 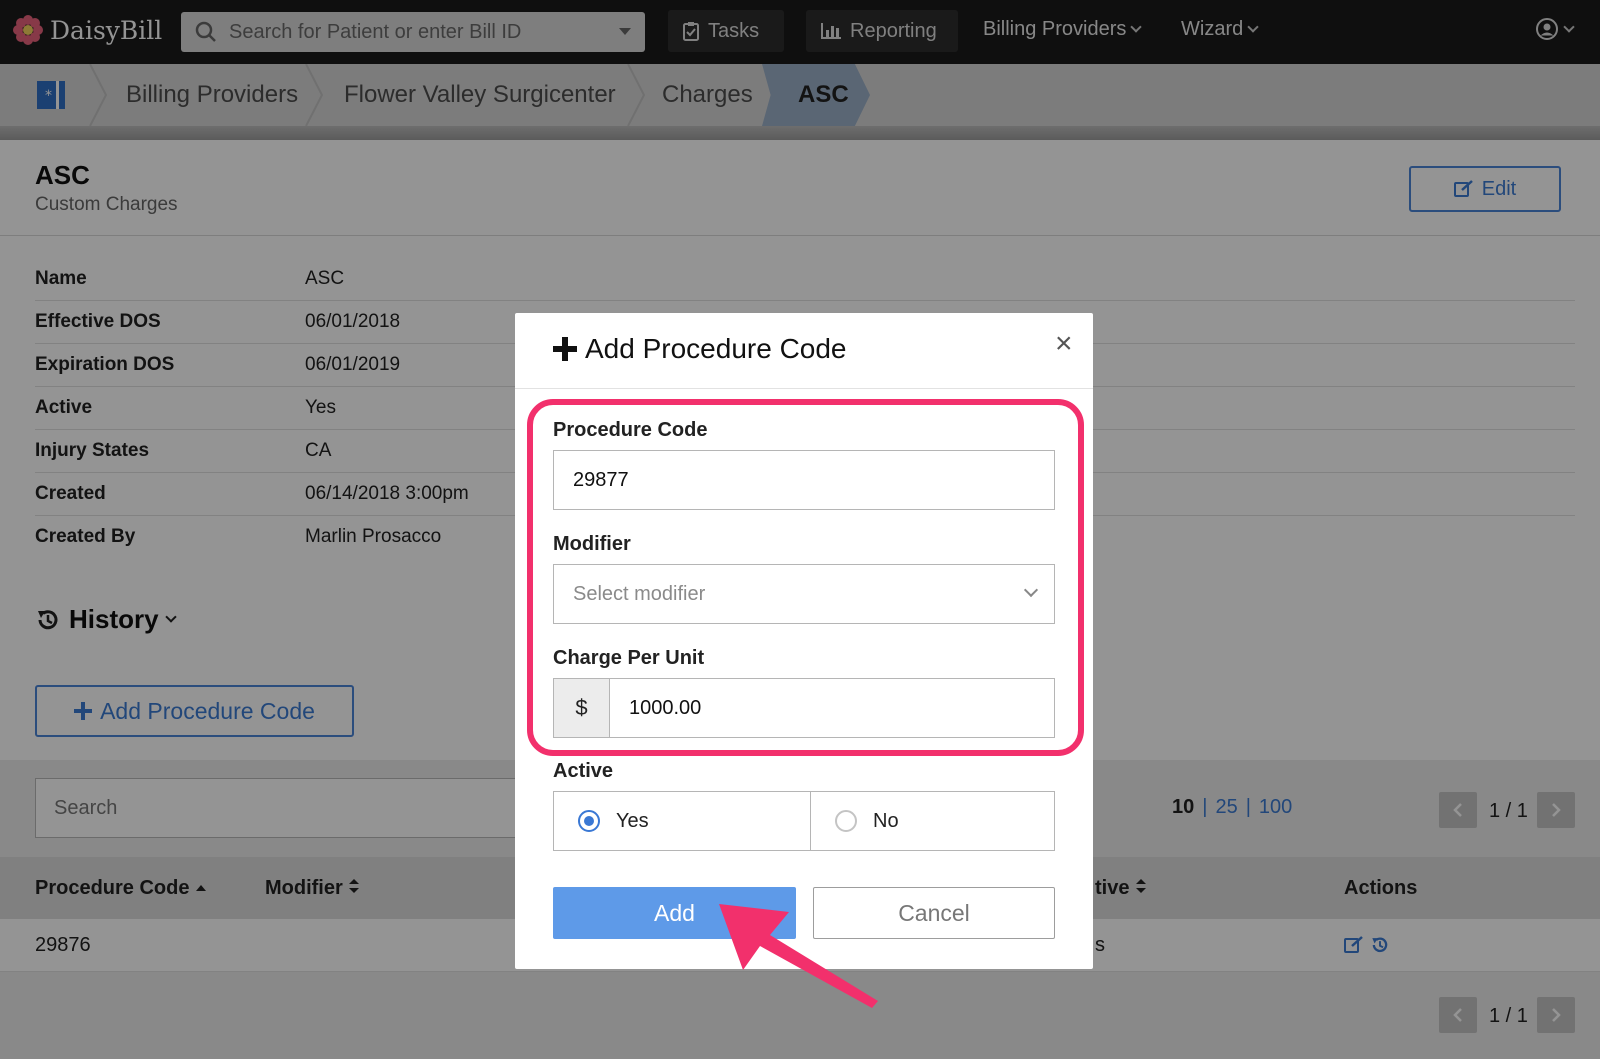 I want to click on modal-header: Add Procedure Code ×, so click(x=804, y=351).